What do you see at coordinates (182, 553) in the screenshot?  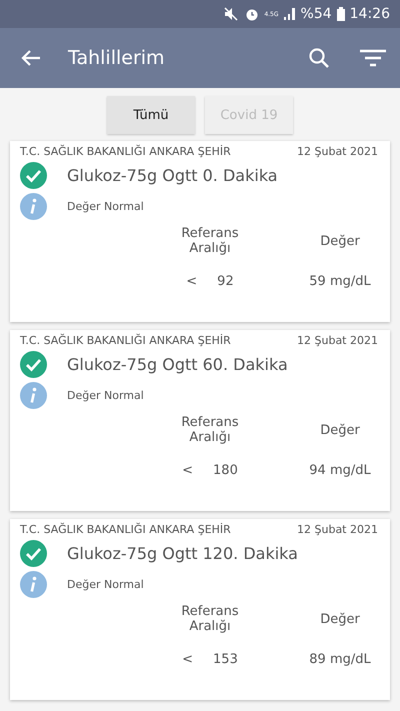 I see `test-name: Glukoz-75g Ogtt 120. Dakika` at bounding box center [182, 553].